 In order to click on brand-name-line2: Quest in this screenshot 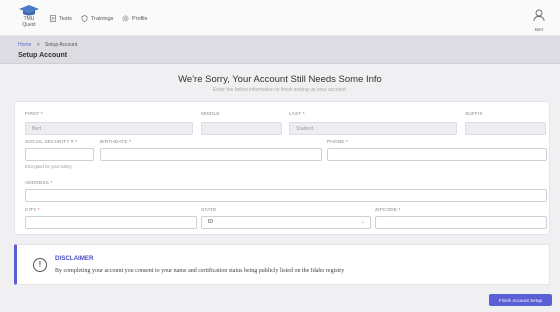, I will do `click(29, 25)`.